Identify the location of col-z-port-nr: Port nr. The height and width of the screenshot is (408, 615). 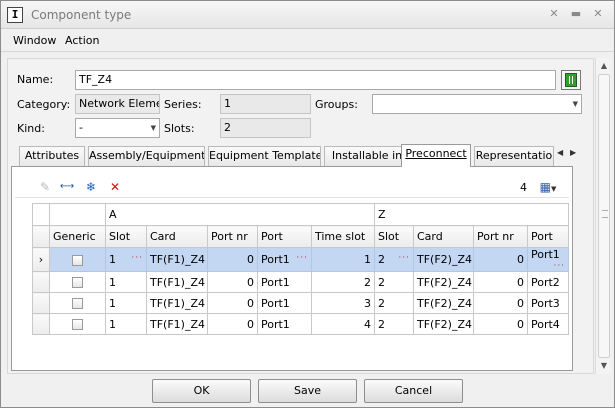
(500, 236).